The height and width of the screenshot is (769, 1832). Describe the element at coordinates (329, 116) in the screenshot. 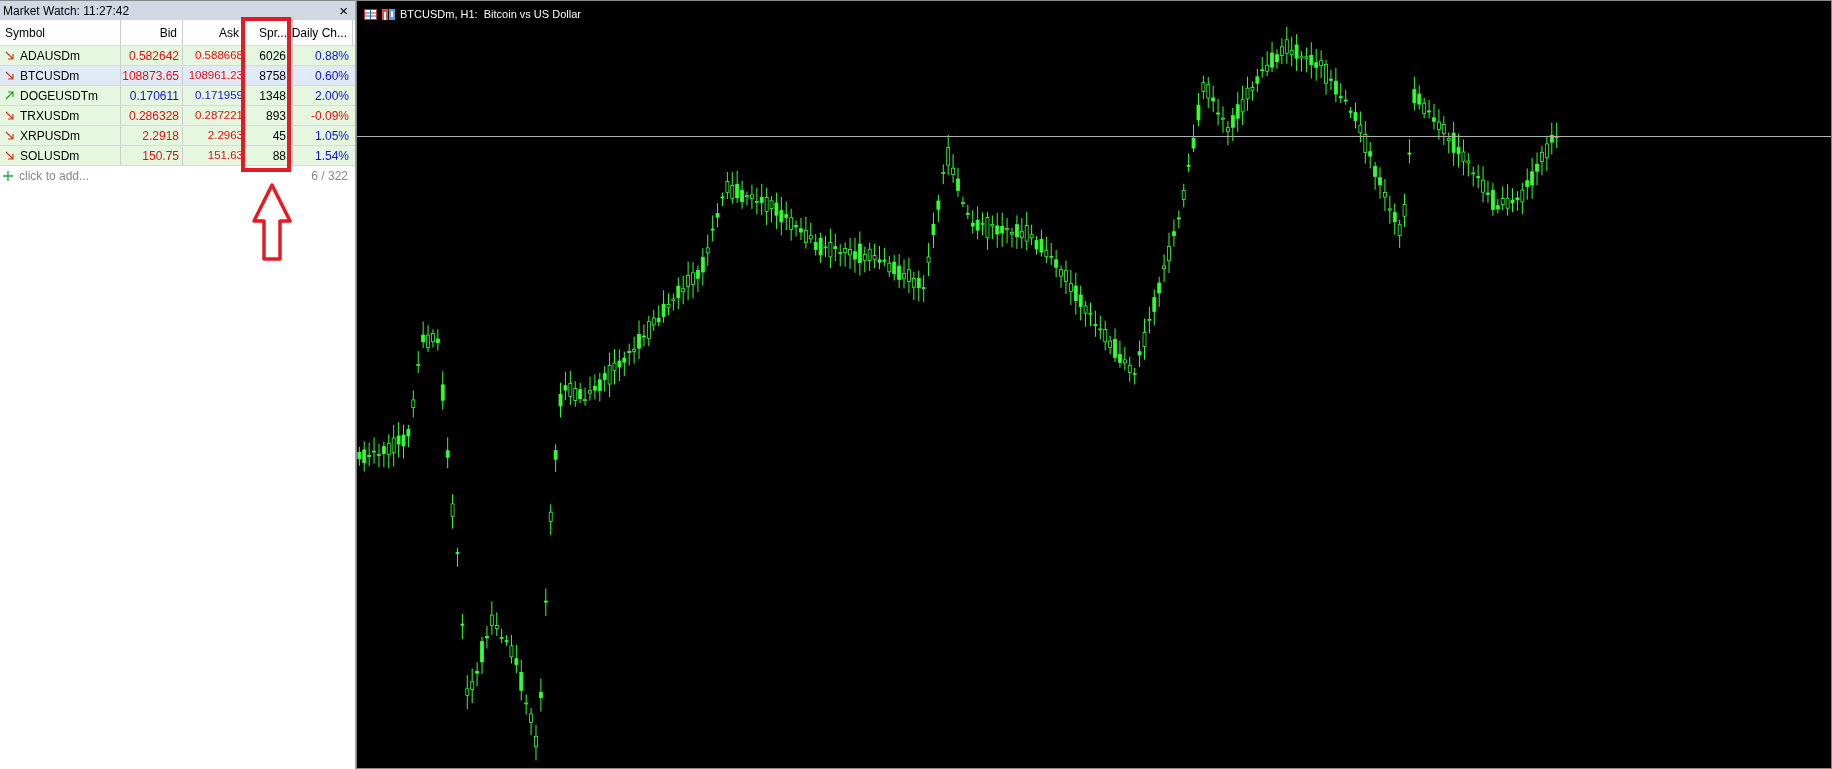

I see `daily-change-cell-text: -0.09%` at that location.